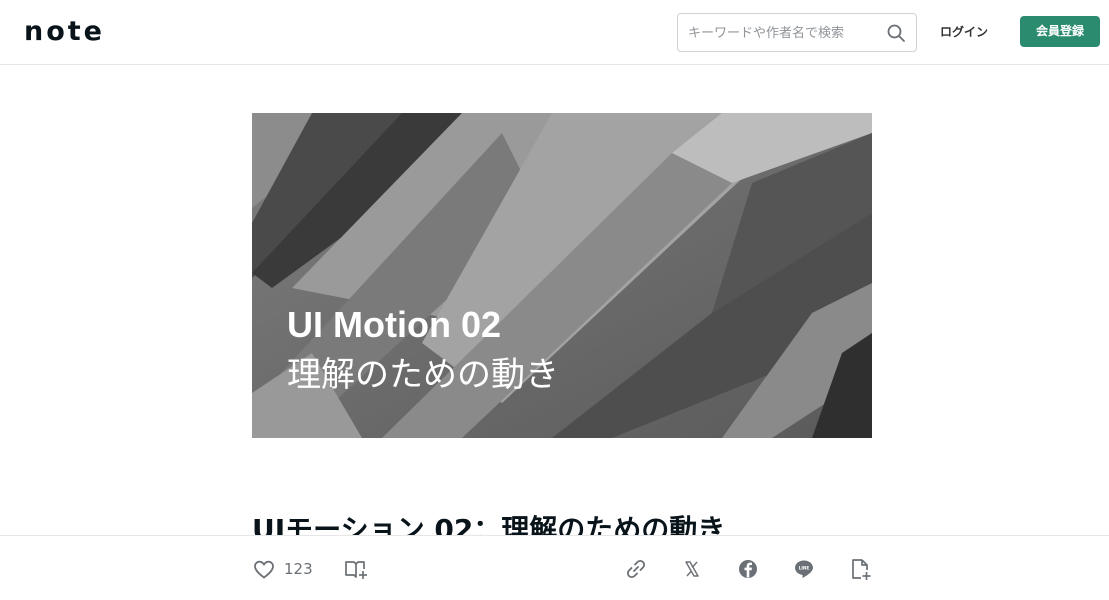 The height and width of the screenshot is (600, 1109). I want to click on search-box, so click(797, 32).